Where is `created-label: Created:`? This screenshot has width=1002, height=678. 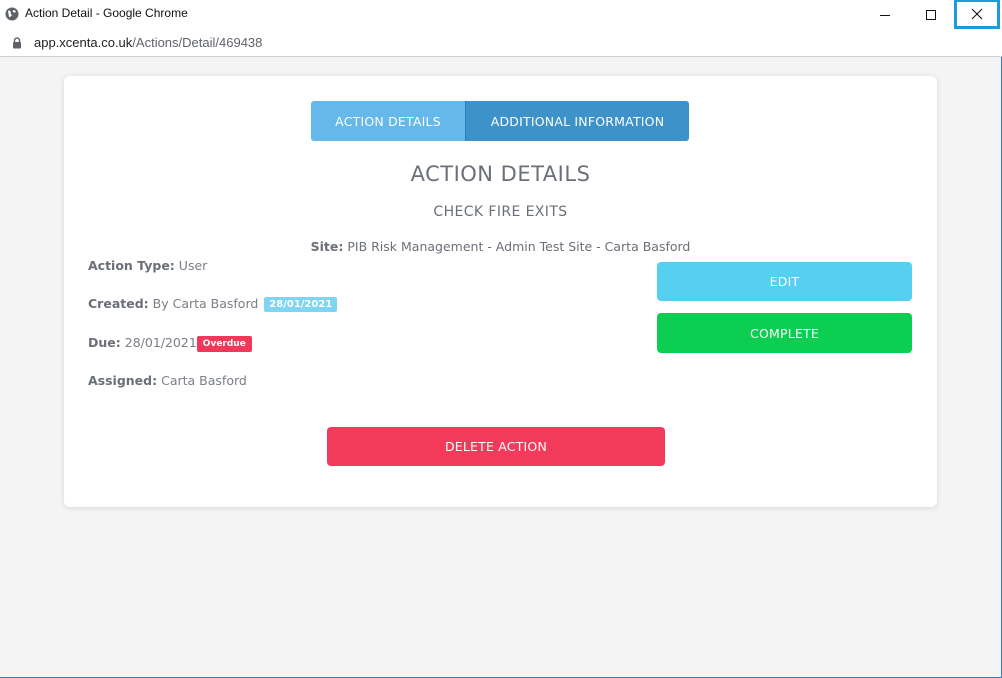
created-label: Created: is located at coordinates (118, 303).